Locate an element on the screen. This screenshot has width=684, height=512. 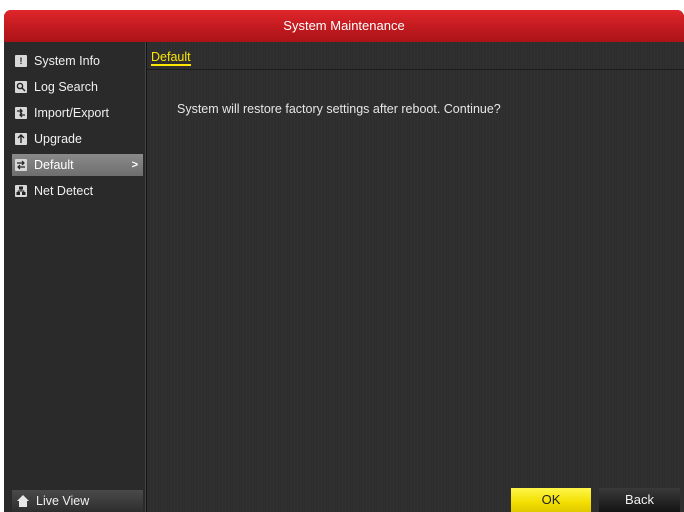
chevron-right-icon: > is located at coordinates (134, 165).